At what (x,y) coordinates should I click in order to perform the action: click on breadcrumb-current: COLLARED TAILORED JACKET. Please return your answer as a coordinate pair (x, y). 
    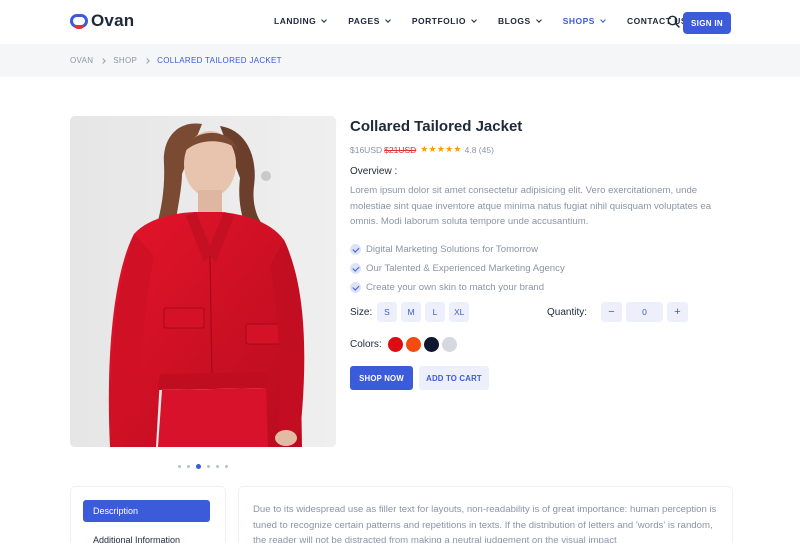
    Looking at the image, I should click on (219, 60).